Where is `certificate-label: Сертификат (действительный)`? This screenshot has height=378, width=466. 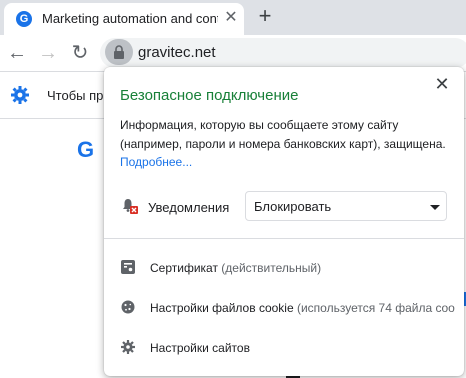
certificate-label: Сертификат (действительный) is located at coordinates (236, 268).